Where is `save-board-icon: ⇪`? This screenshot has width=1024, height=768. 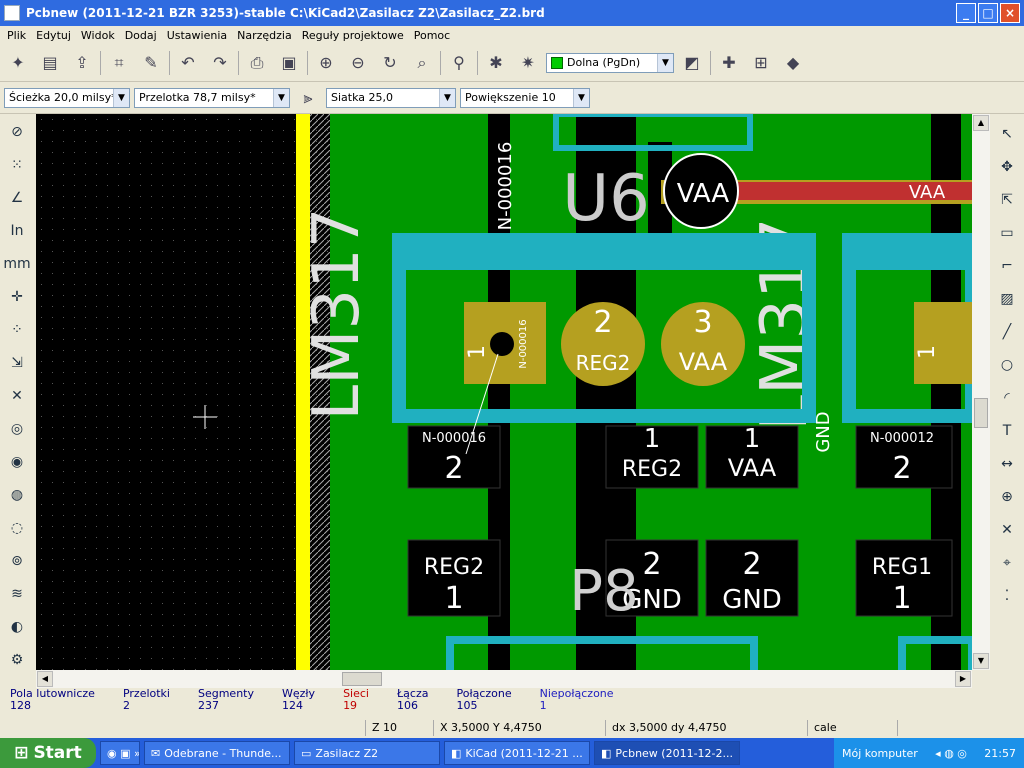 save-board-icon: ⇪ is located at coordinates (82, 63).